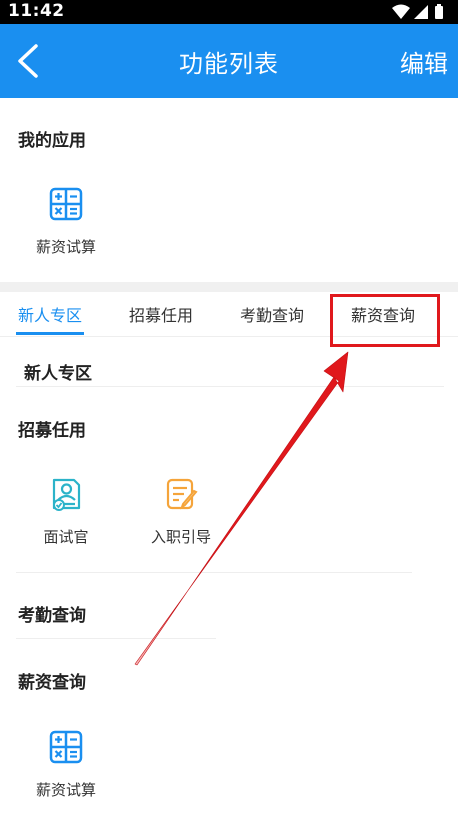 The height and width of the screenshot is (820, 458). I want to click on onboarding-guide-icon, so click(182, 494).